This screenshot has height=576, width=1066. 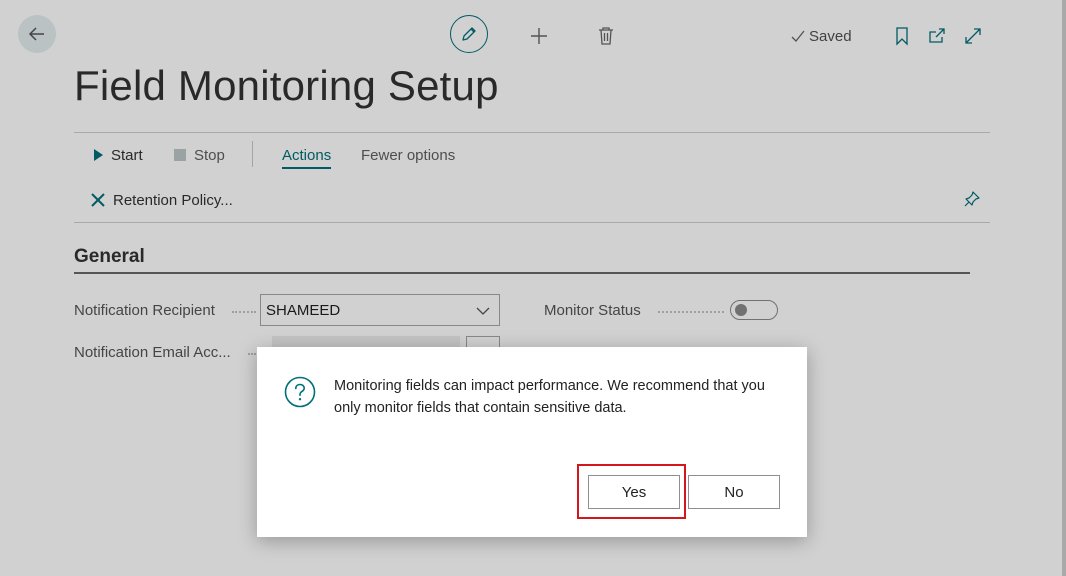 I want to click on no-button: No, so click(x=734, y=492).